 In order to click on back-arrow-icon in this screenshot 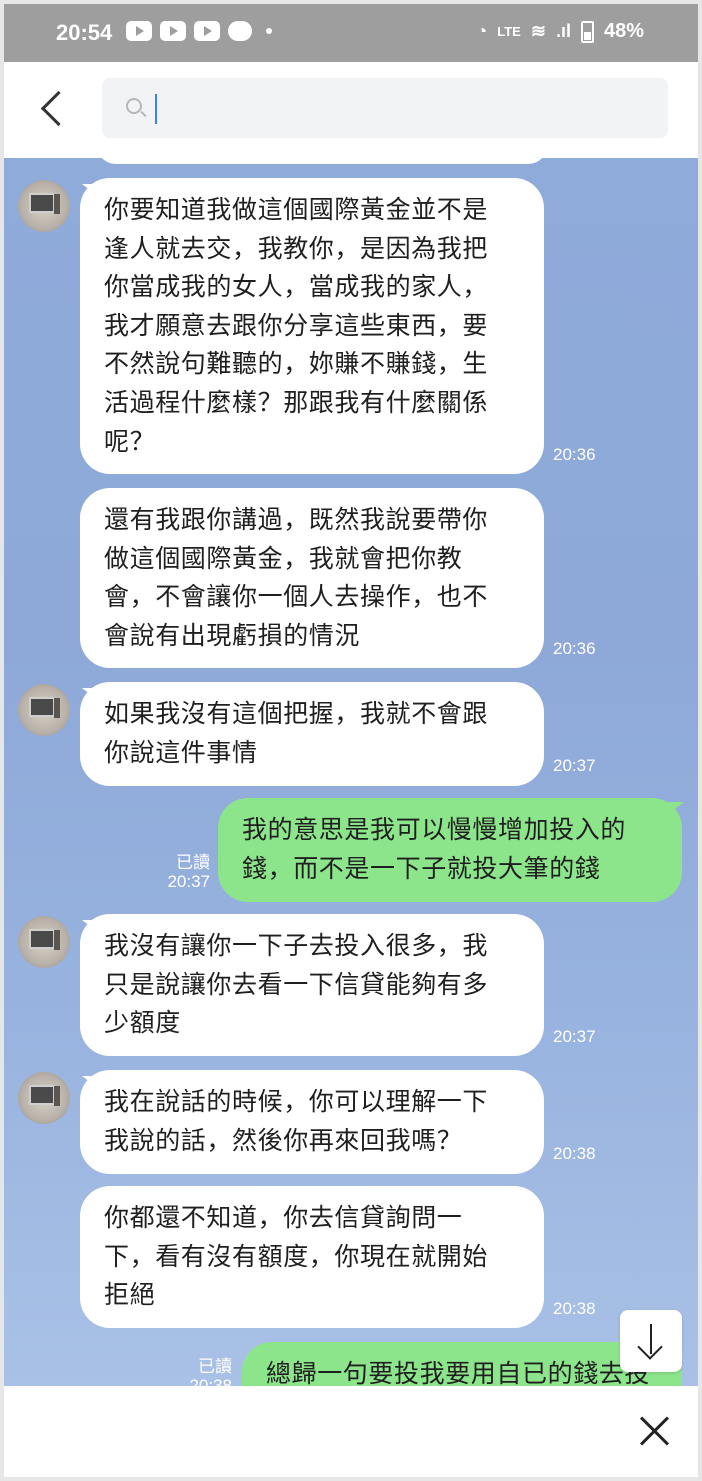, I will do `click(53, 110)`.